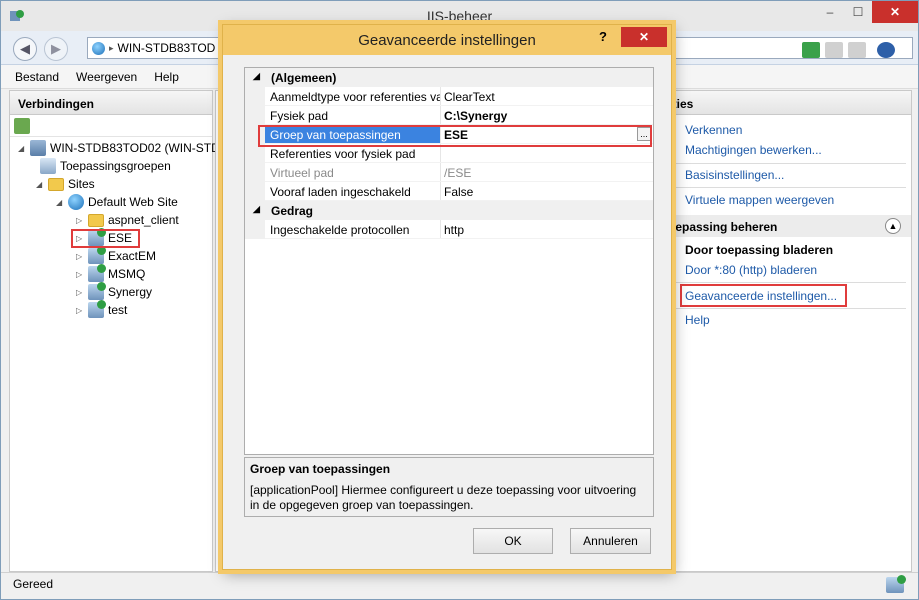 This screenshot has width=919, height=600. Describe the element at coordinates (895, 12) in the screenshot. I see `close-button: ✕` at that location.